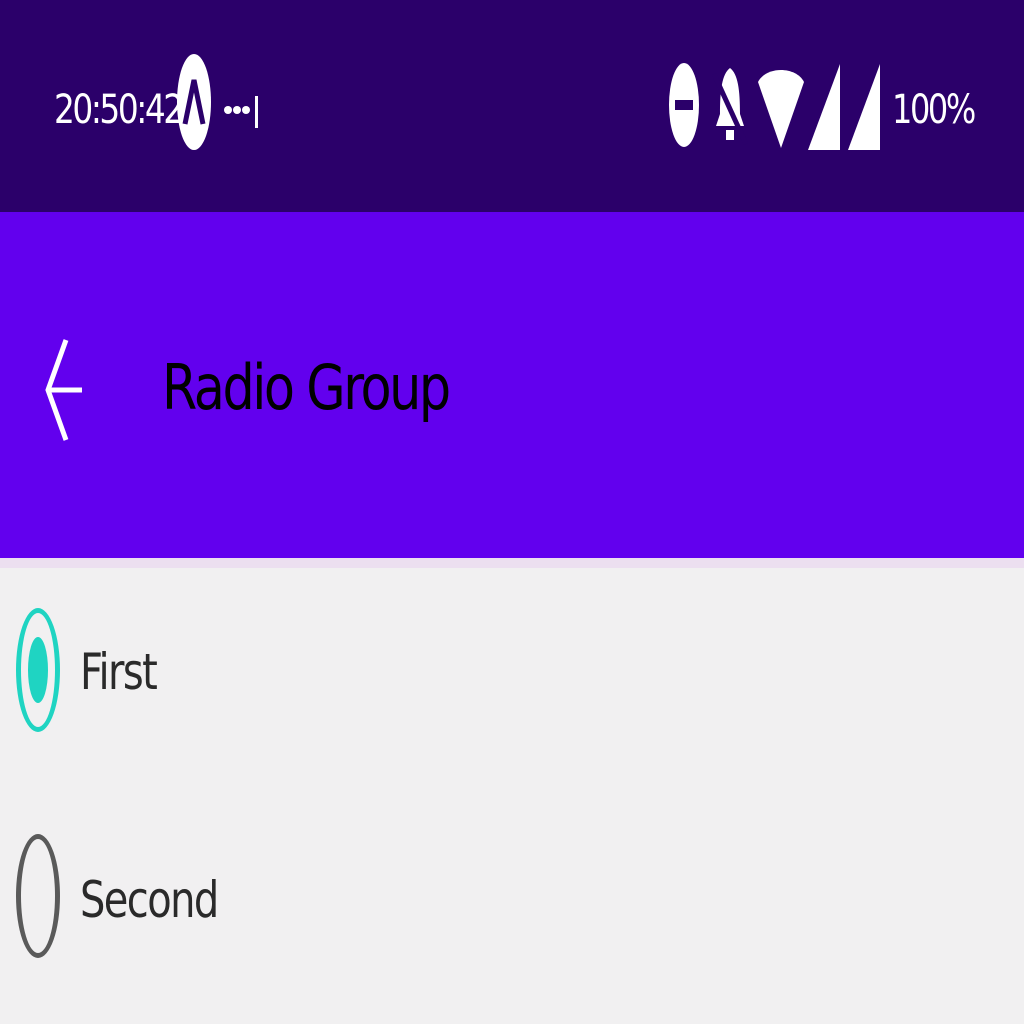  Describe the element at coordinates (934, 110) in the screenshot. I see `battery-level: 100%` at that location.